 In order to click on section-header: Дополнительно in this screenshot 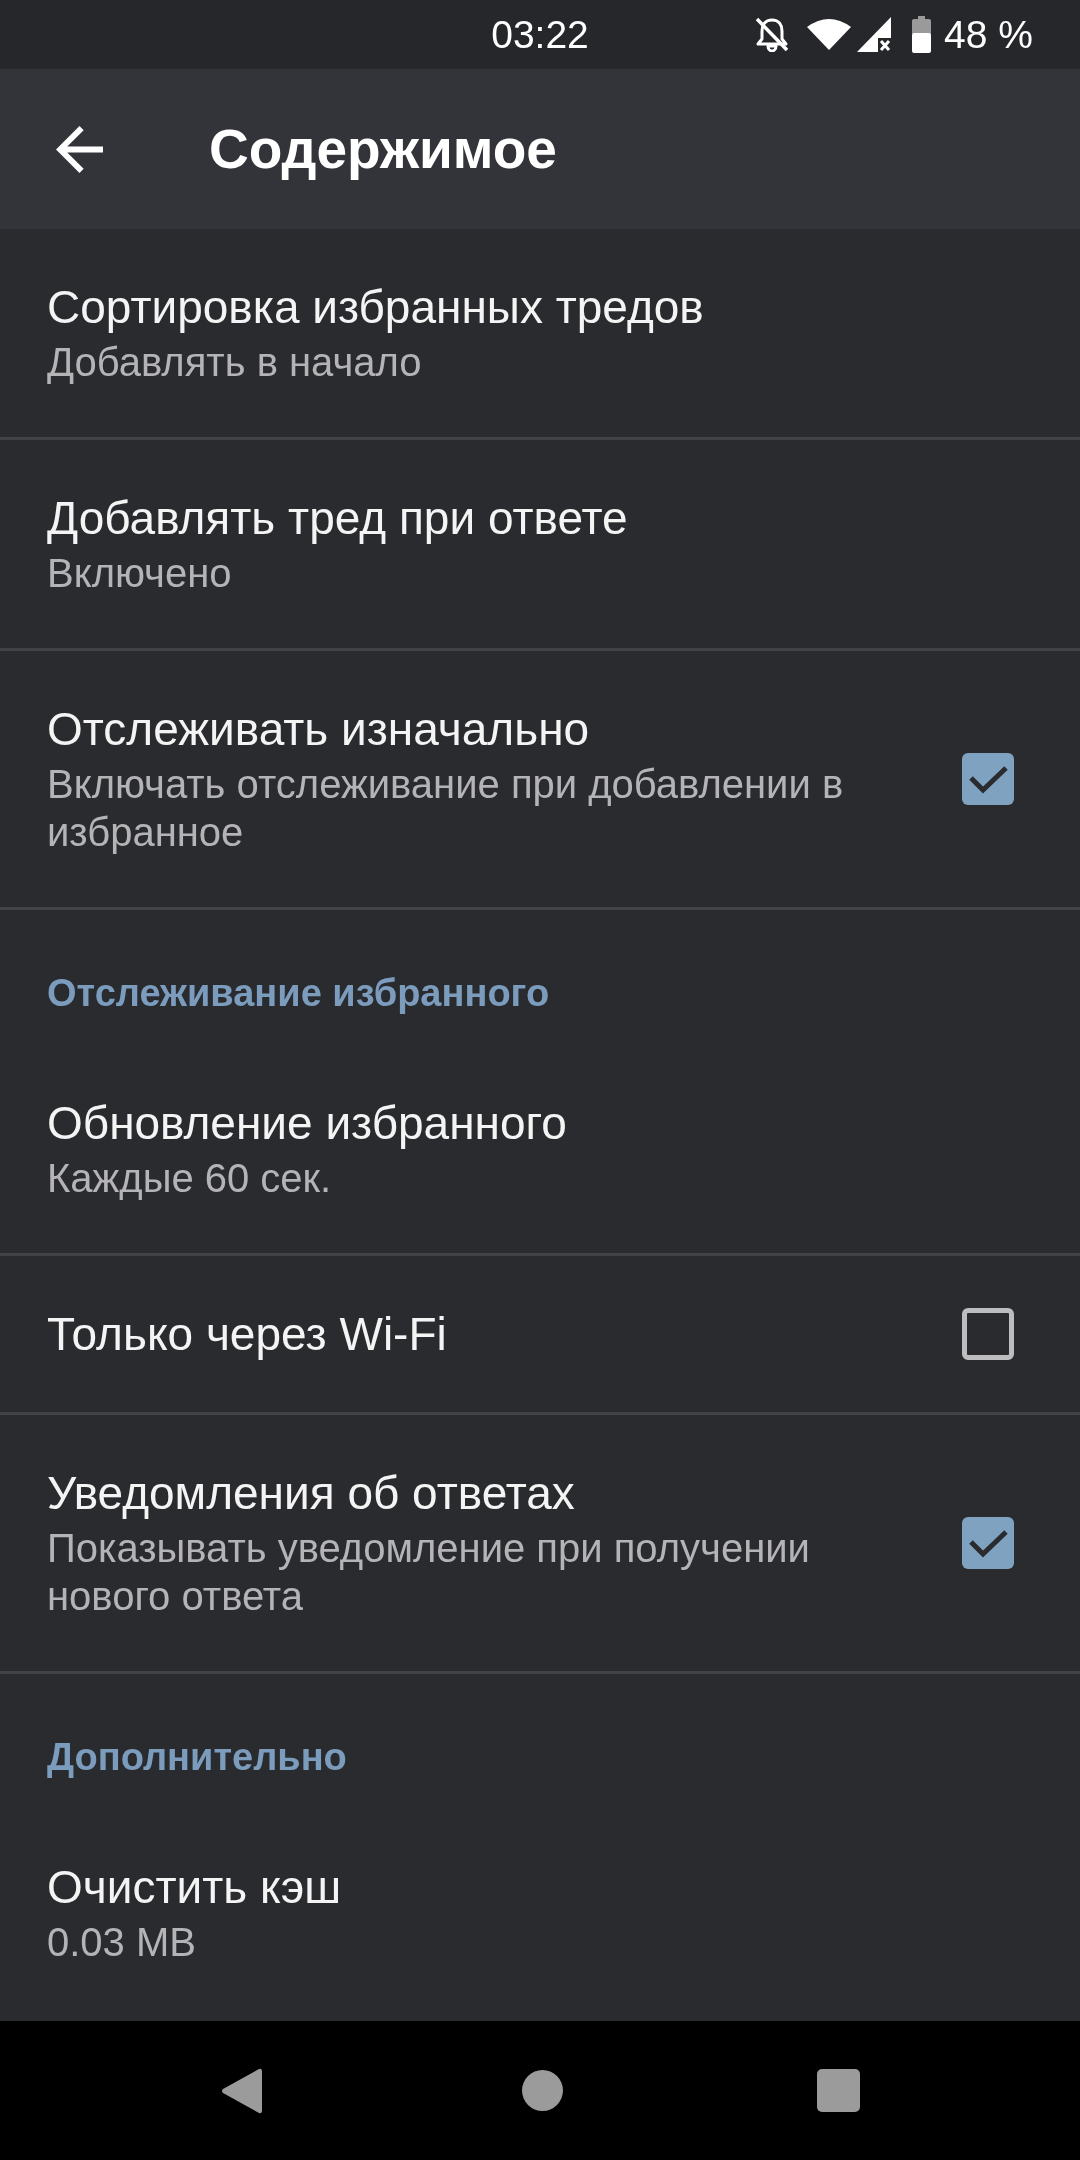, I will do `click(197, 1757)`.